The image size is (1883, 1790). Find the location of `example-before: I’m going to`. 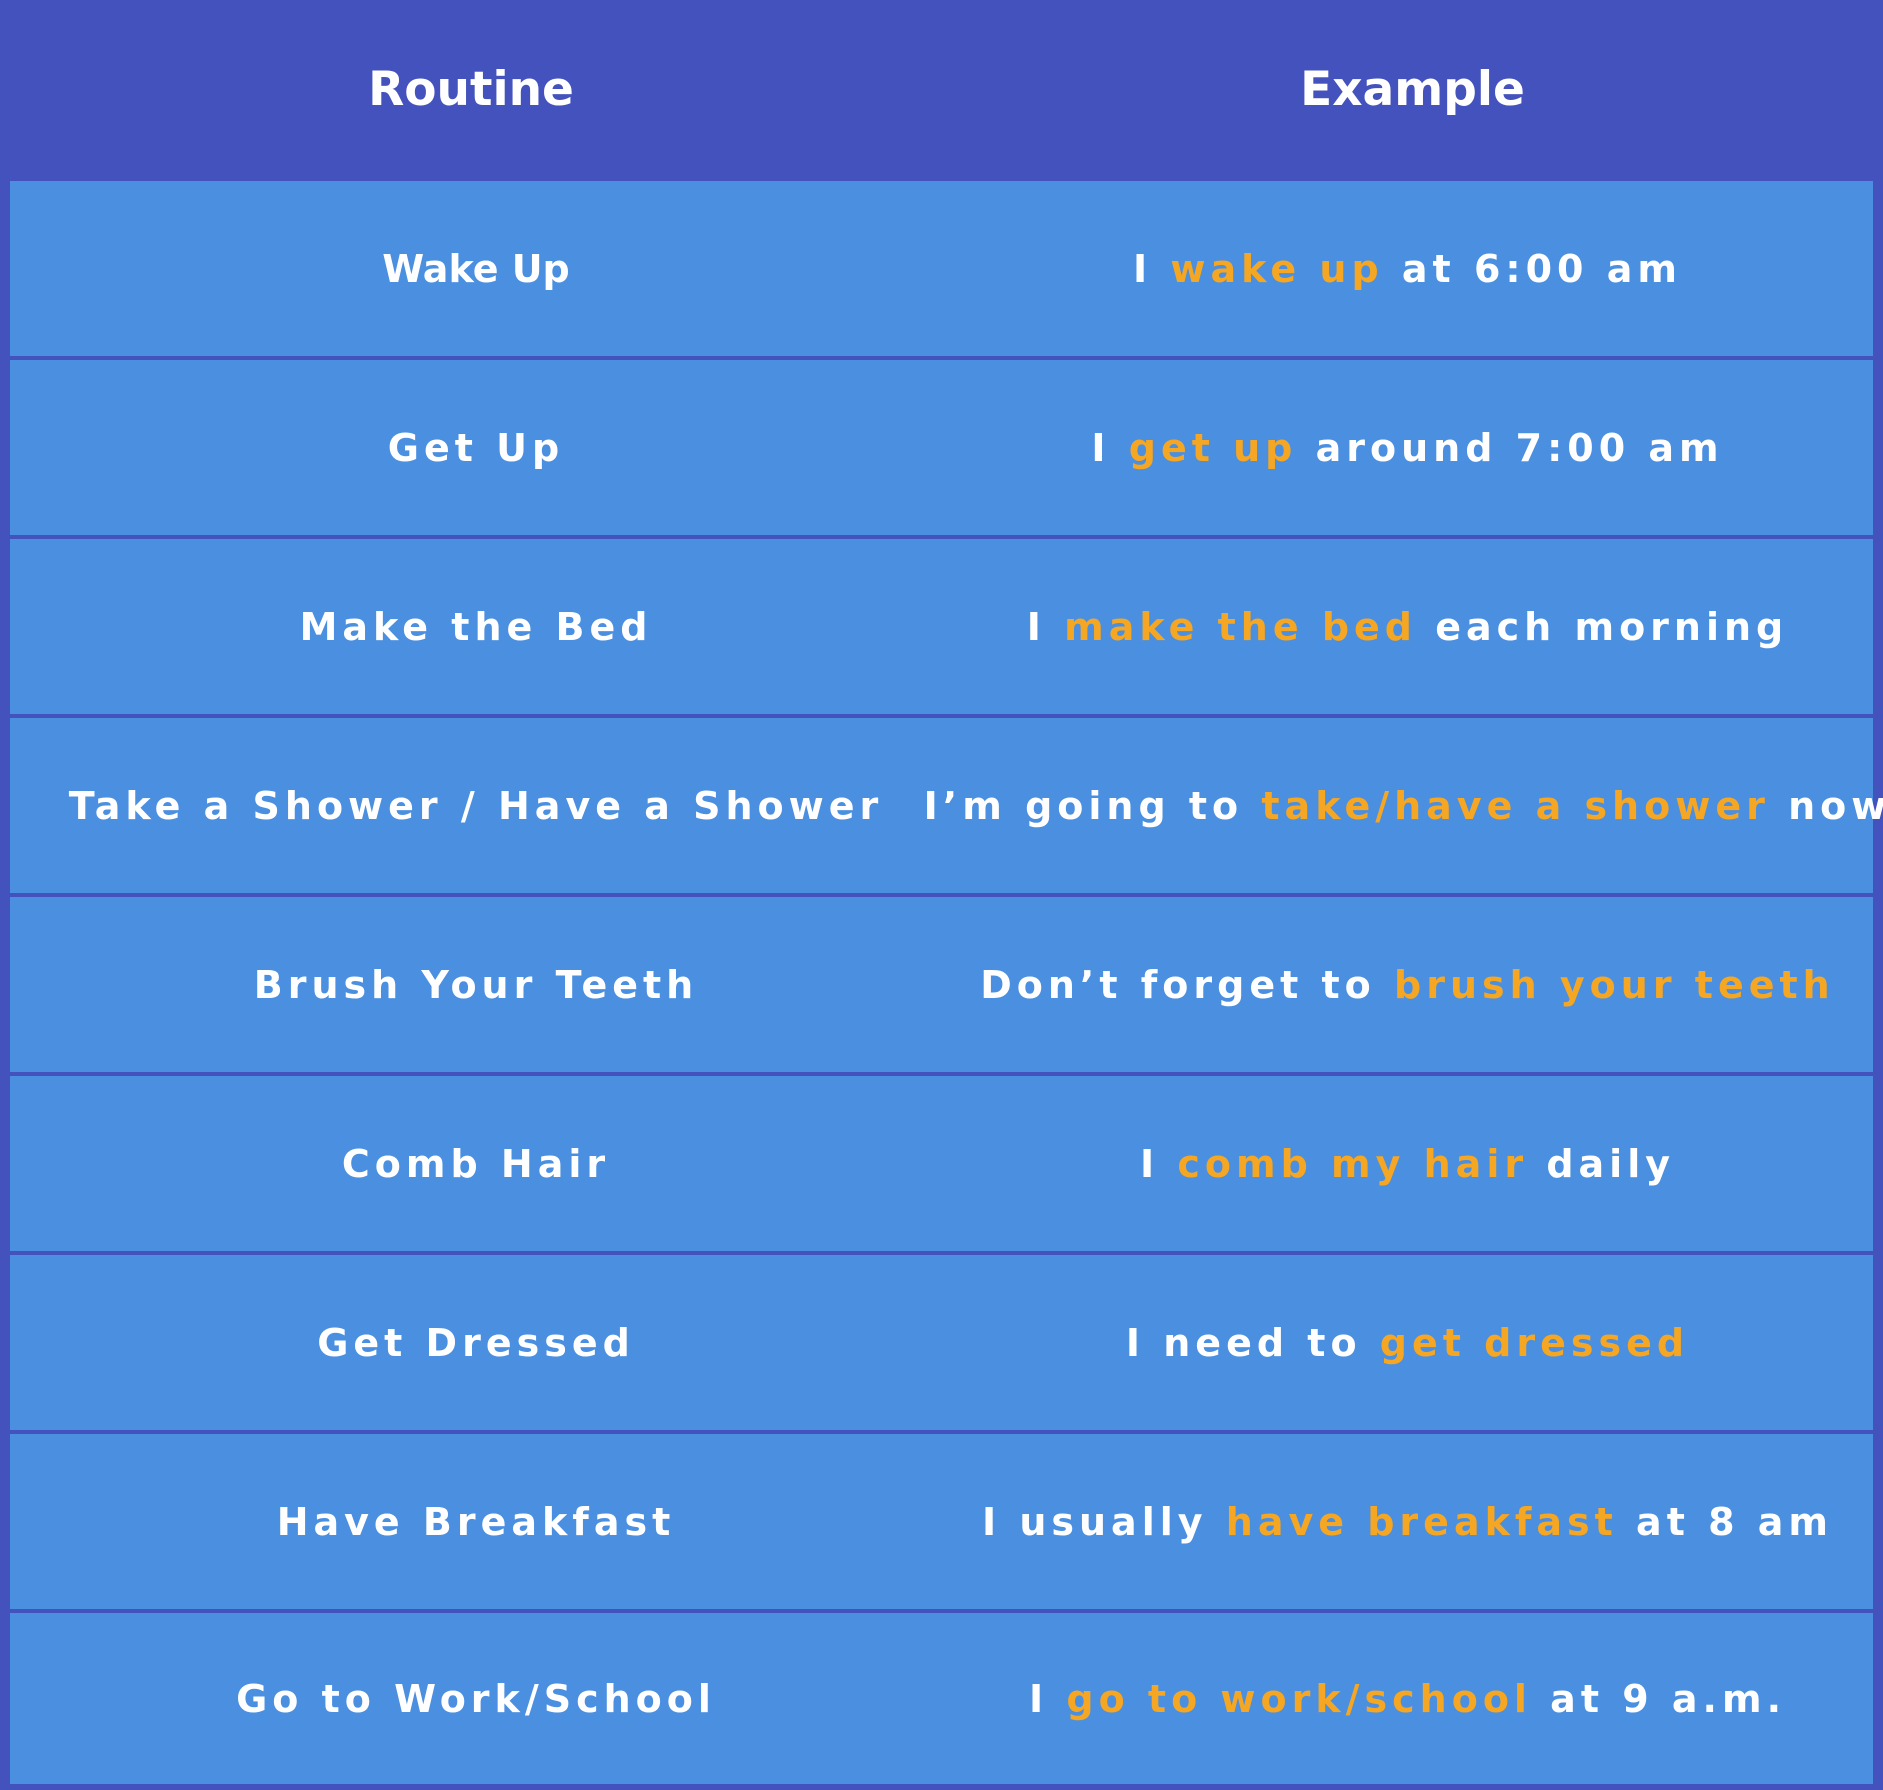

example-before: I’m going to is located at coordinates (1092, 805).